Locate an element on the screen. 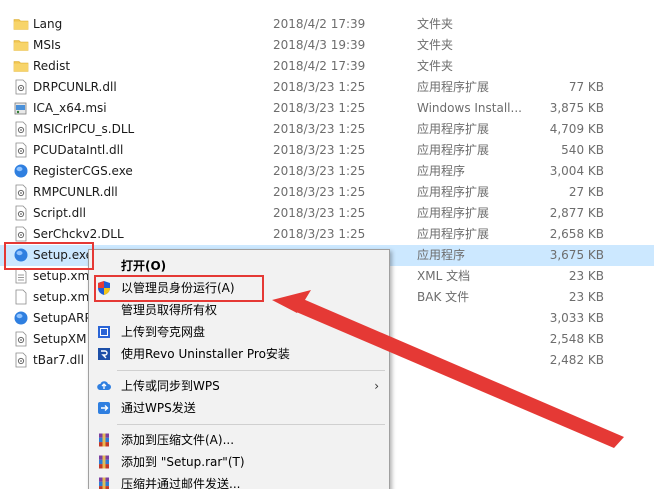 The image size is (654, 489). menu-revo-install: 使用Revo Uninstaller Pro安装 is located at coordinates (239, 354).